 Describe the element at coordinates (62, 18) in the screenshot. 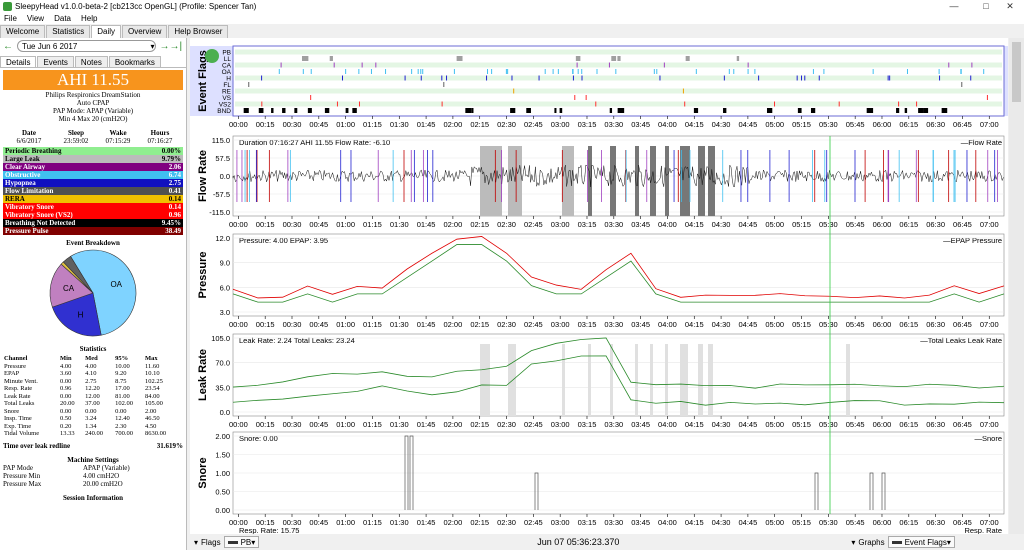

I see `menu-data: Data` at that location.